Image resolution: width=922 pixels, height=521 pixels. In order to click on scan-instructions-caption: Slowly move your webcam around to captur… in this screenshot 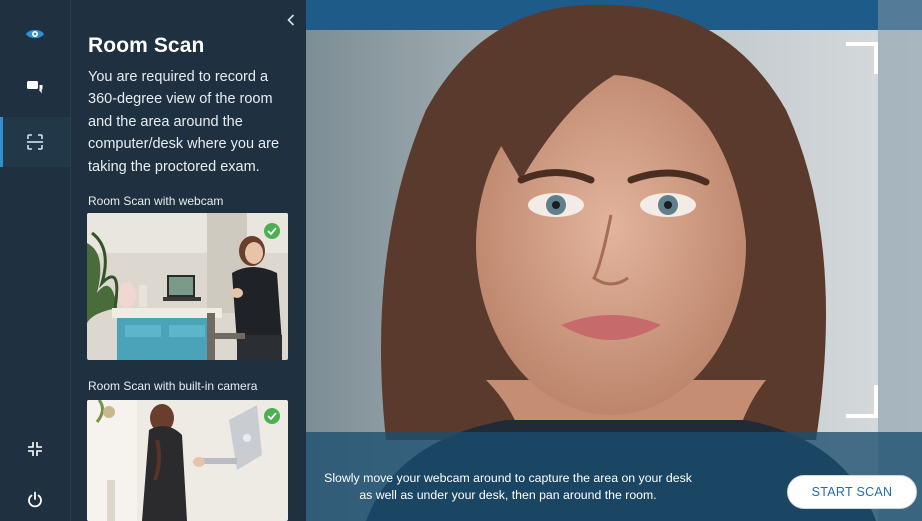, I will do `click(508, 486)`.